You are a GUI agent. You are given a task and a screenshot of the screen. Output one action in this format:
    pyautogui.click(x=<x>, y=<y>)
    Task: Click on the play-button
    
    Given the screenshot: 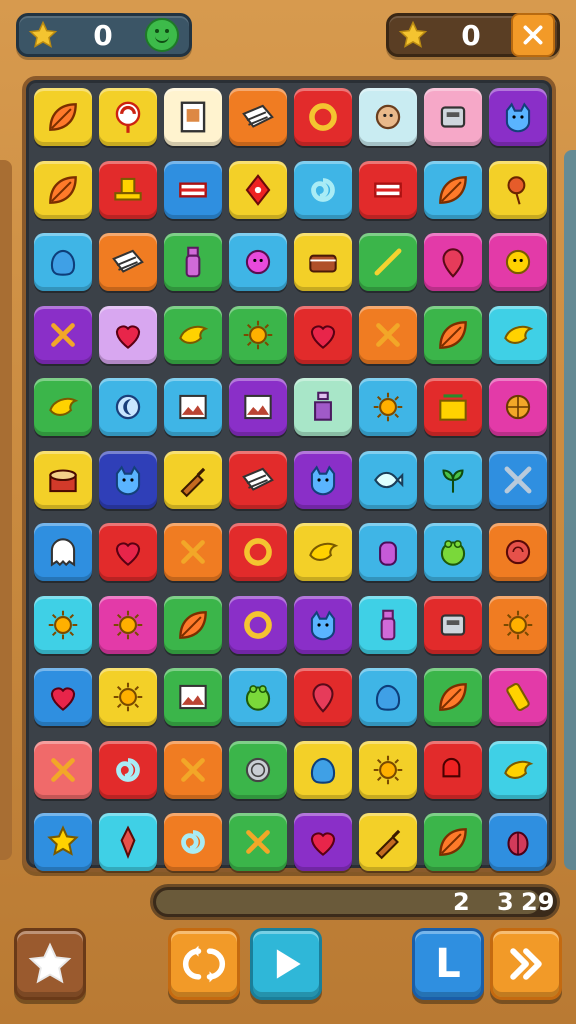 What is the action you would take?
    pyautogui.click(x=286, y=964)
    